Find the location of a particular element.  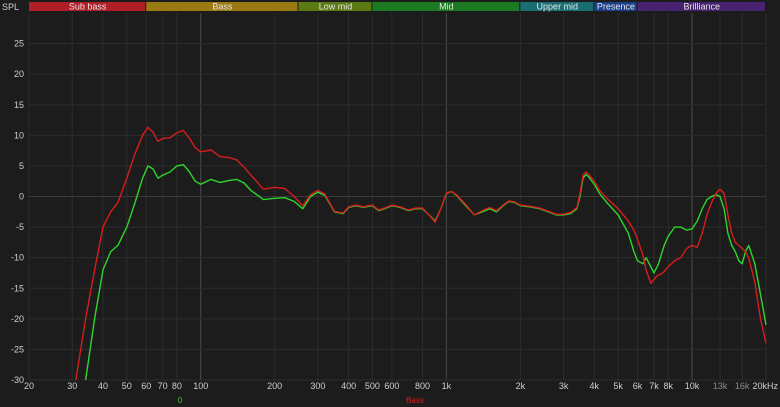

x-tick-label: 300 is located at coordinates (317, 386).